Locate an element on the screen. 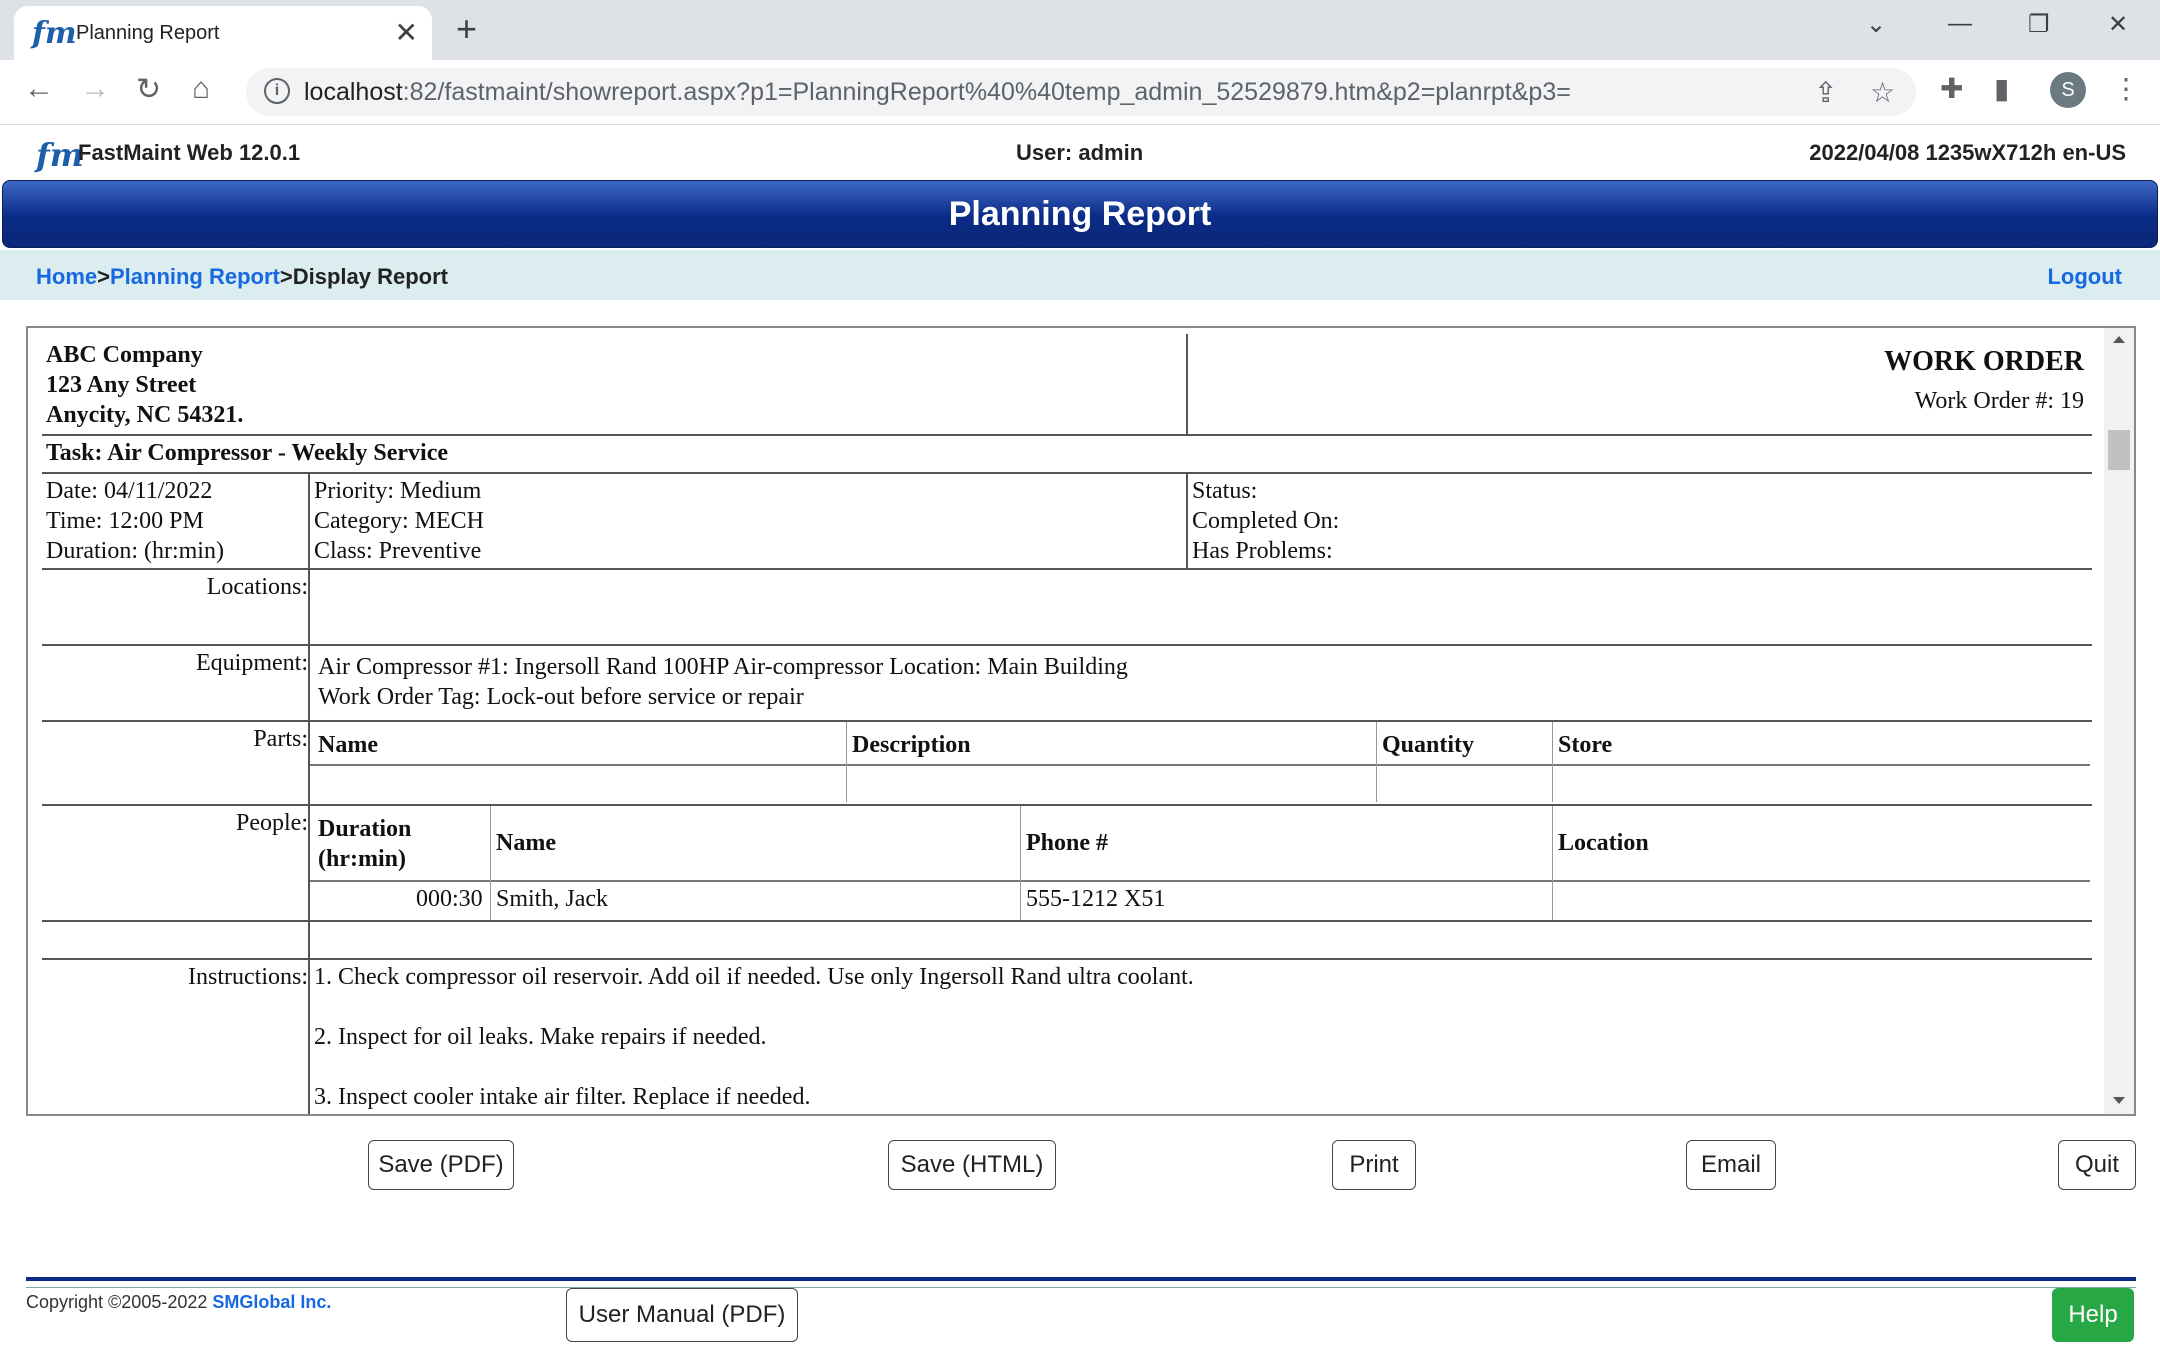  extensions-icon: ✚ is located at coordinates (1951, 88).